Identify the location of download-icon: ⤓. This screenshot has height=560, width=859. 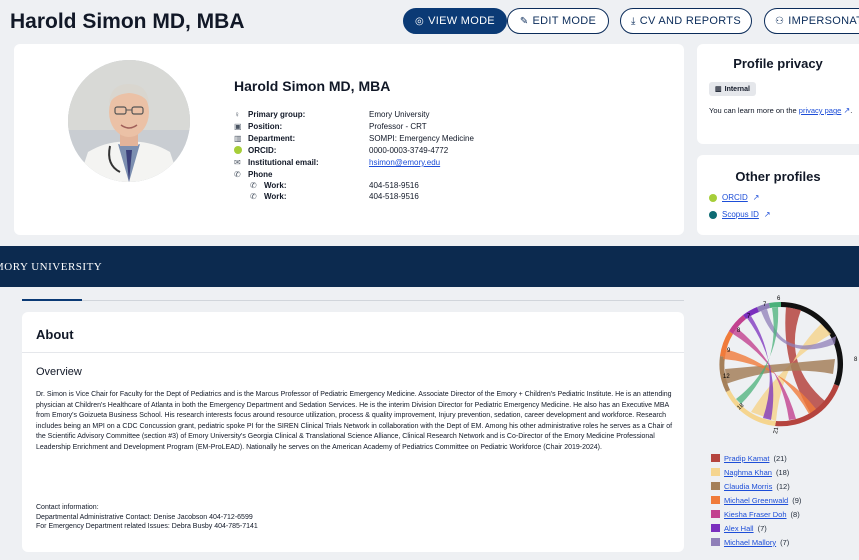
(633, 21).